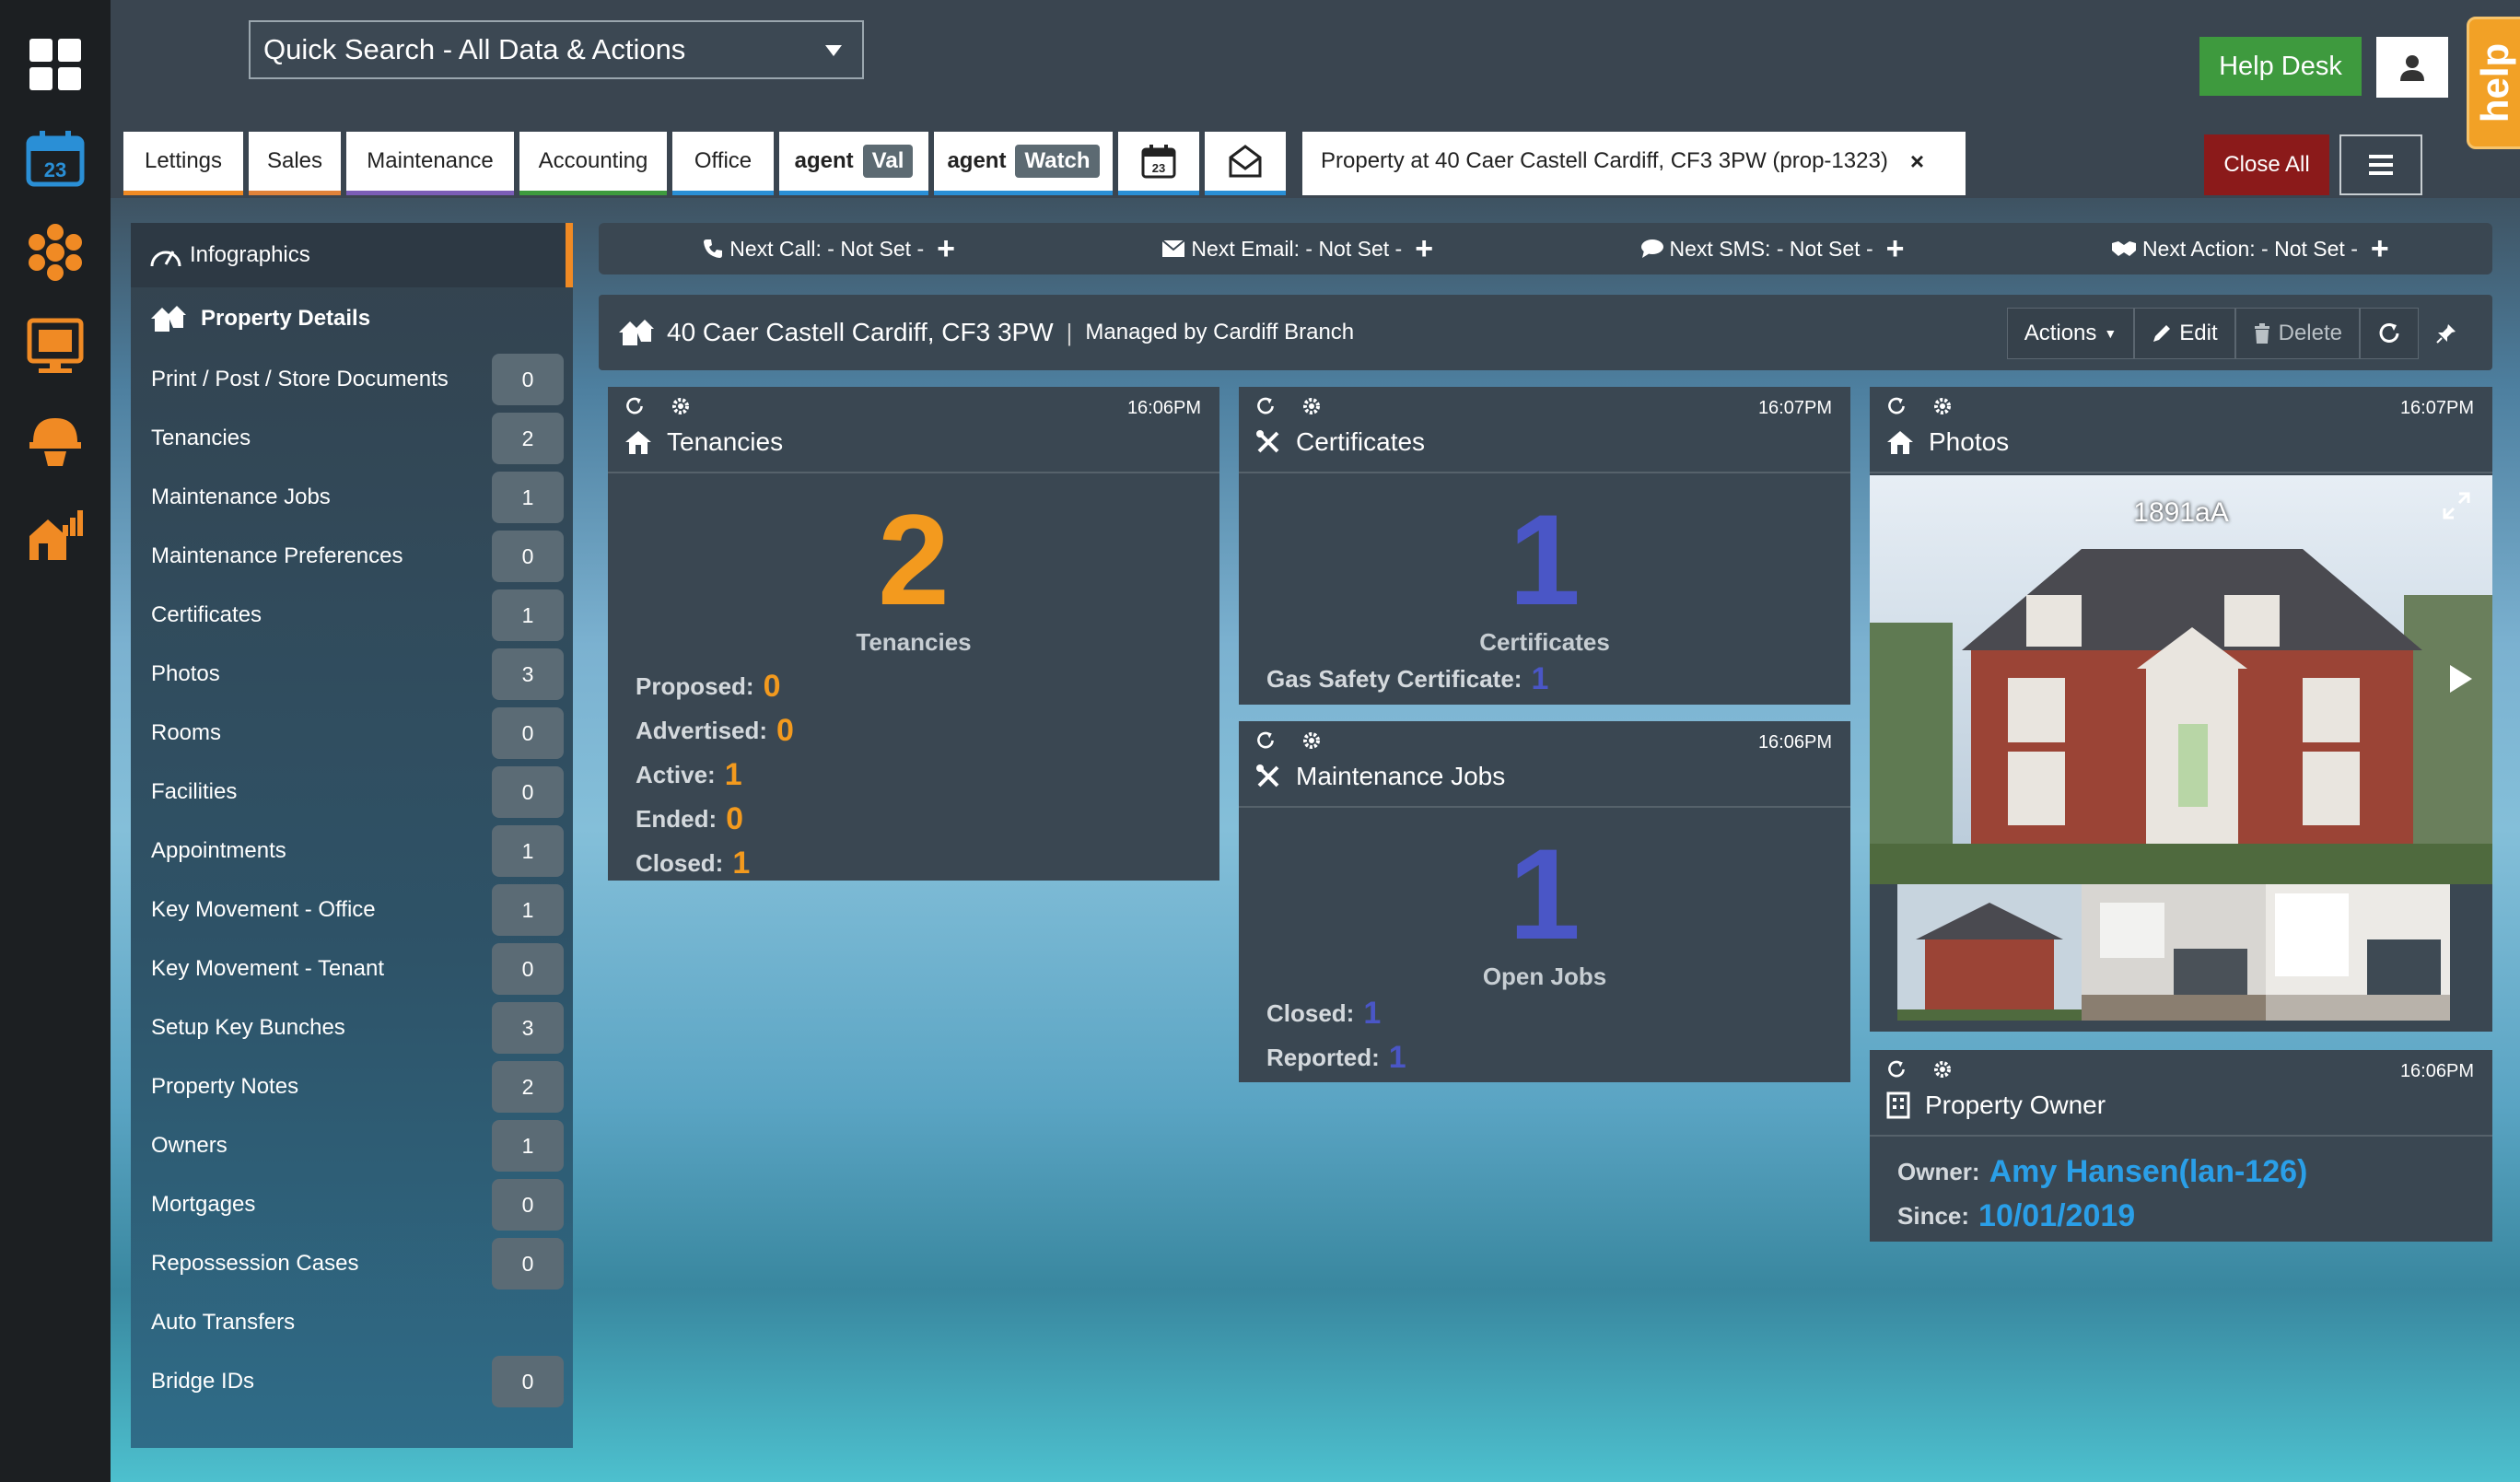 The image size is (2520, 1482). What do you see at coordinates (430, 164) in the screenshot?
I see `tab-maintenance: Maintenance` at bounding box center [430, 164].